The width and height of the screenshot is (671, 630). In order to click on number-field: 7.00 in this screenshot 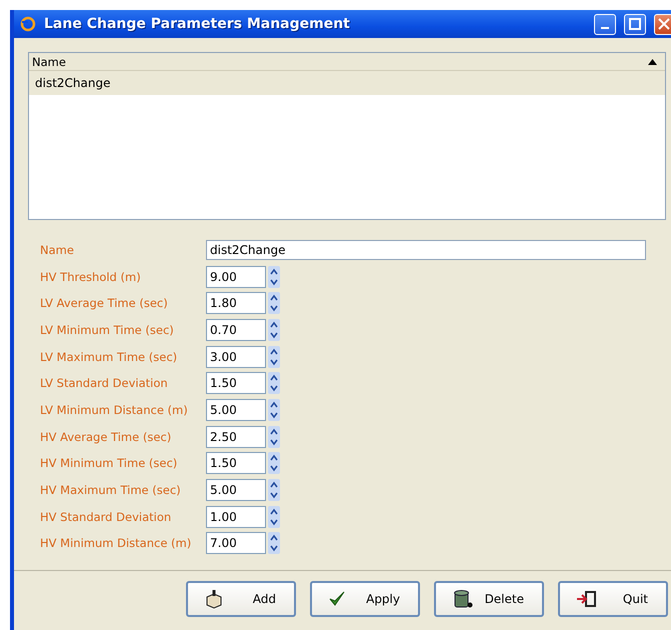, I will do `click(236, 543)`.